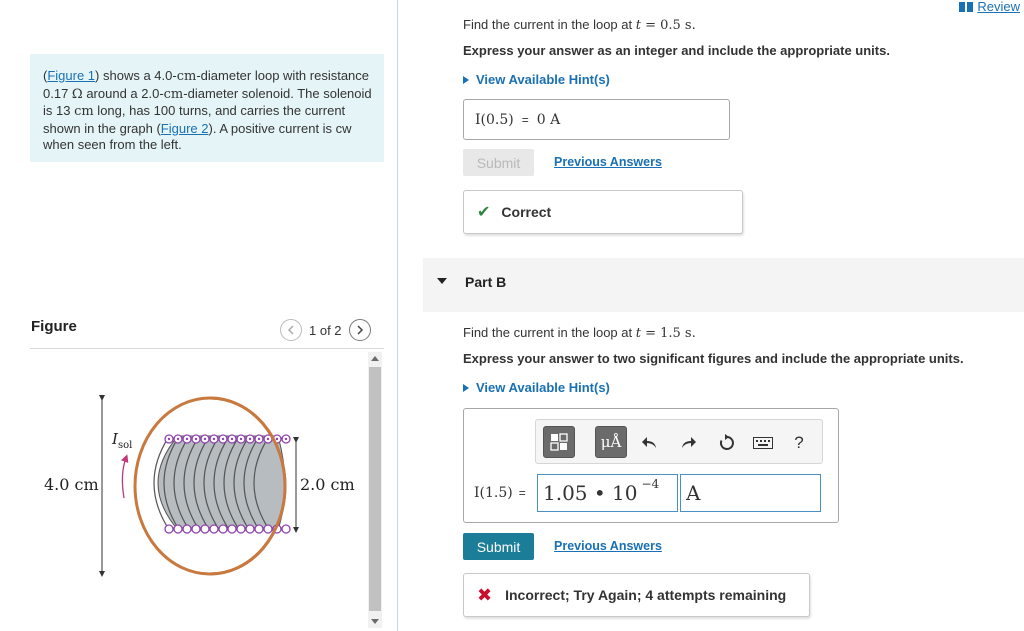 The width and height of the screenshot is (1024, 631). Describe the element at coordinates (500, 493) in the screenshot. I see `part-b-answer-label: I(1.5) =` at that location.